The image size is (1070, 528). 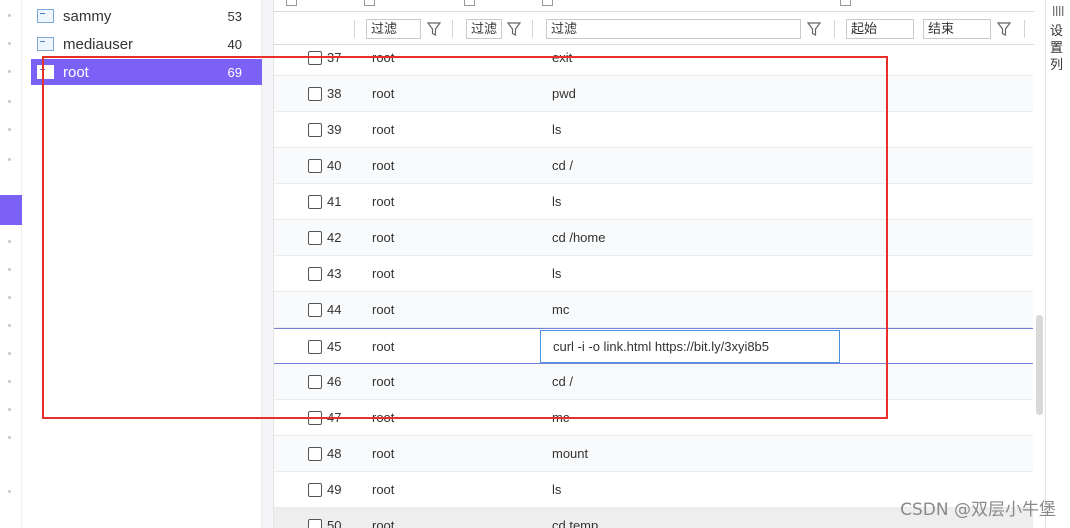 What do you see at coordinates (654, 238) in the screenshot?
I see `table-row: 42 root cd /home` at bounding box center [654, 238].